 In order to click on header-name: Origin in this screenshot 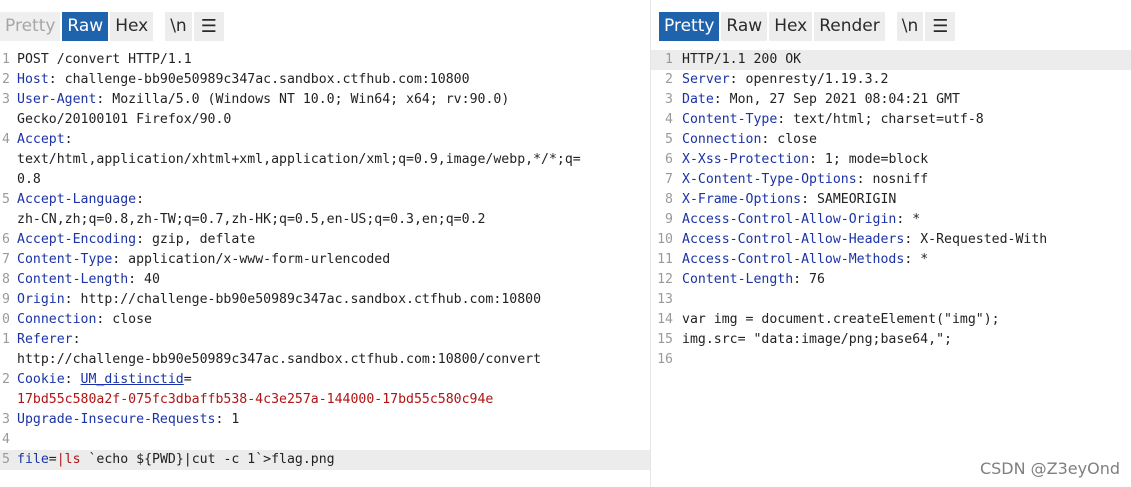, I will do `click(41, 299)`.